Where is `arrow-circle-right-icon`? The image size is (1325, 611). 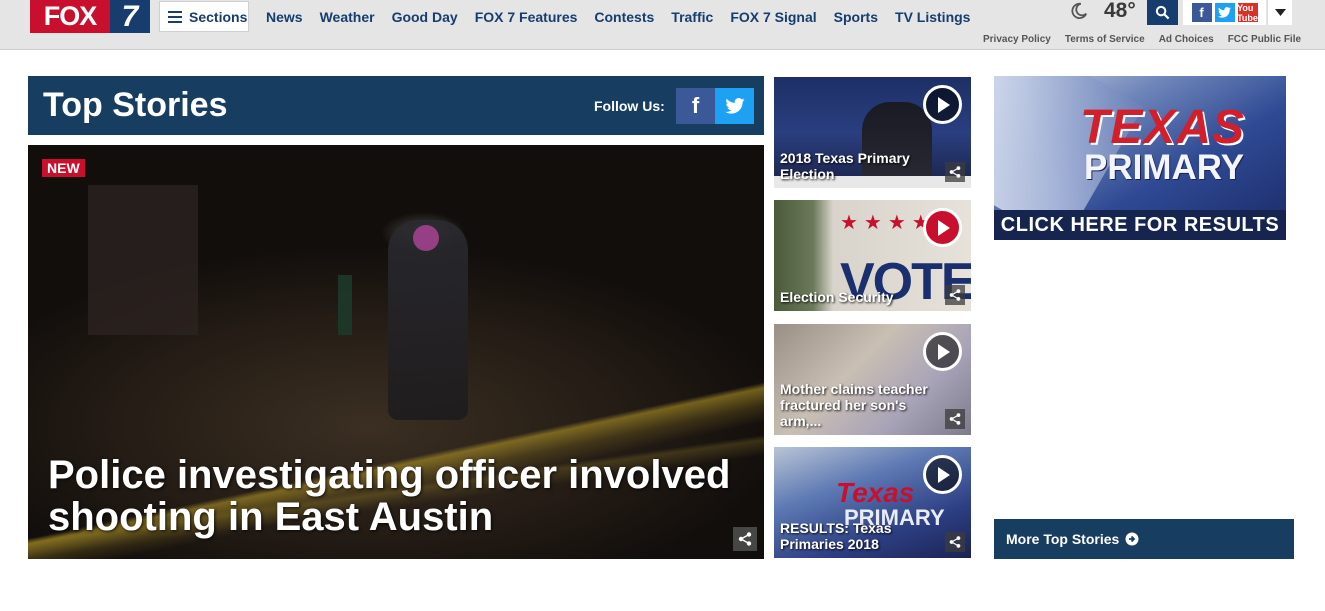
arrow-circle-right-icon is located at coordinates (1132, 539).